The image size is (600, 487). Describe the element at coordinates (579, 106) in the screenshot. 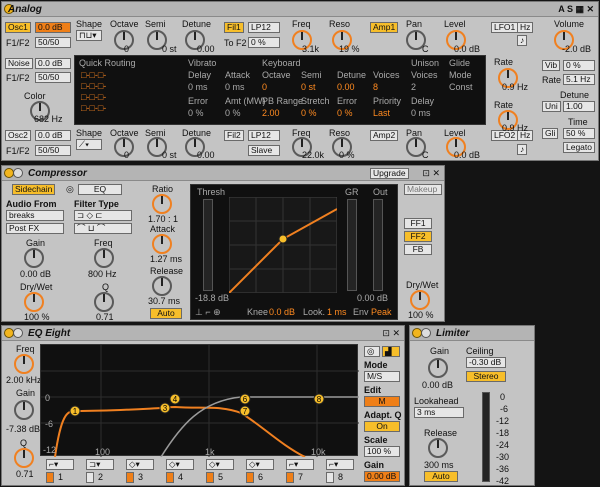

I see `uni-value: 1.00` at that location.